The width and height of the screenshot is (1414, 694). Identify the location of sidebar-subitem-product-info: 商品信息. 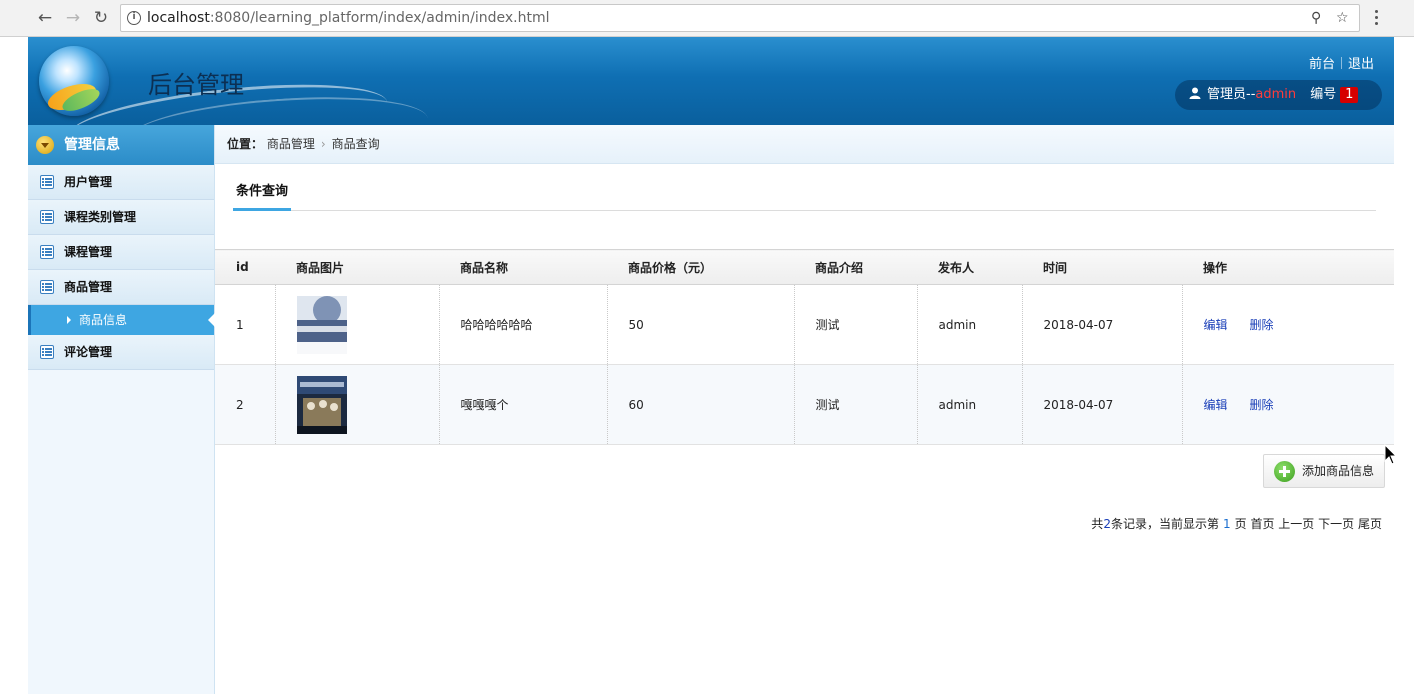
(121, 320).